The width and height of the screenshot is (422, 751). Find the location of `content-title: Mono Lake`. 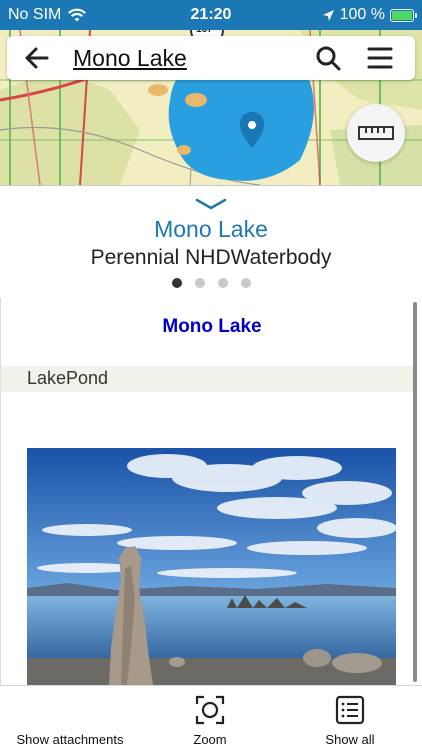

content-title: Mono Lake is located at coordinates (212, 326).